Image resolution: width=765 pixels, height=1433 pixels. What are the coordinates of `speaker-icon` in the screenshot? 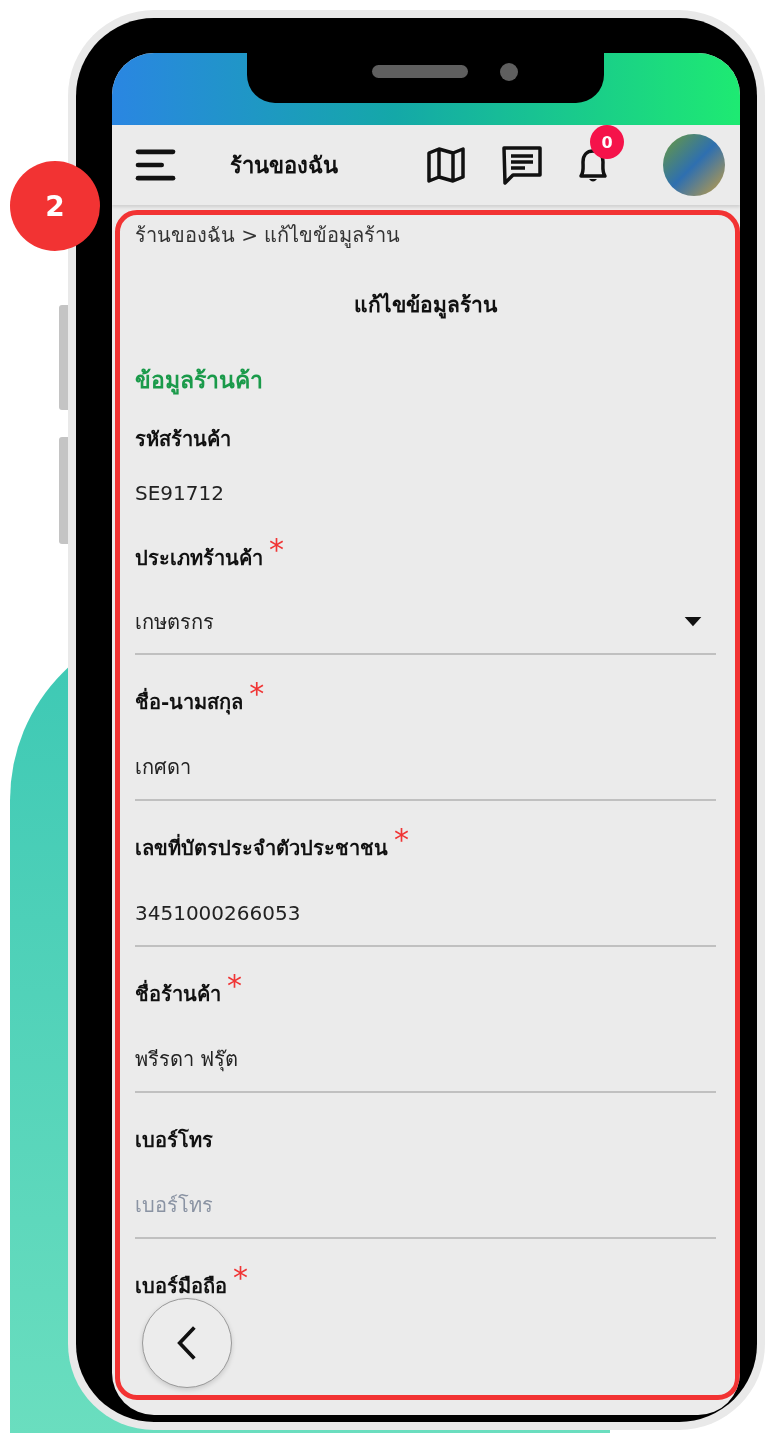 It's located at (420, 71).